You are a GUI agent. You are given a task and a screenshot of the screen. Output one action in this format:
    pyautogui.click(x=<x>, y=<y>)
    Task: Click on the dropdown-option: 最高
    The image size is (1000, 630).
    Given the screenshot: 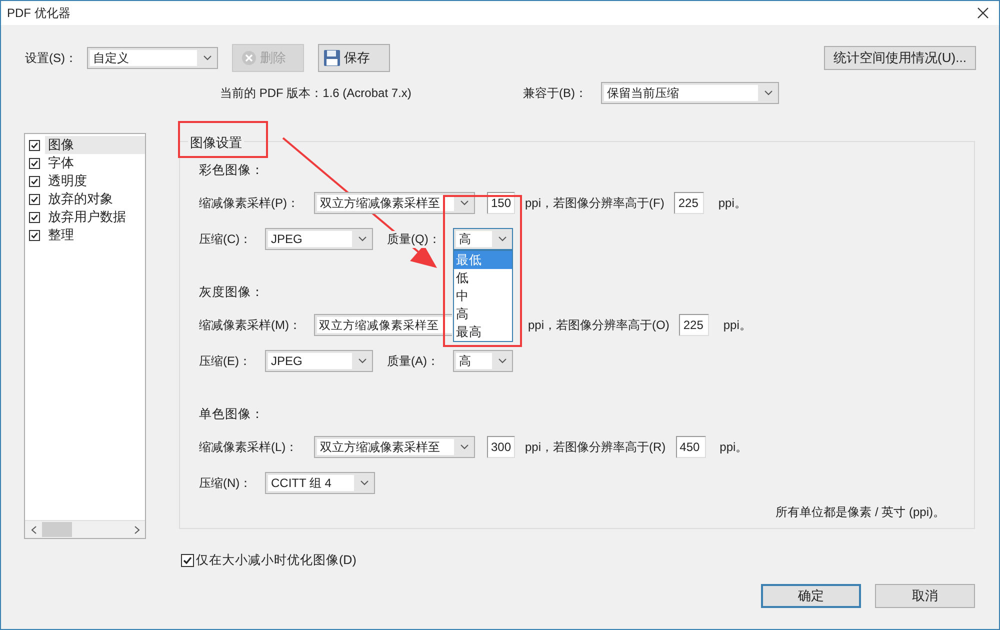 What is the action you would take?
    pyautogui.click(x=483, y=332)
    